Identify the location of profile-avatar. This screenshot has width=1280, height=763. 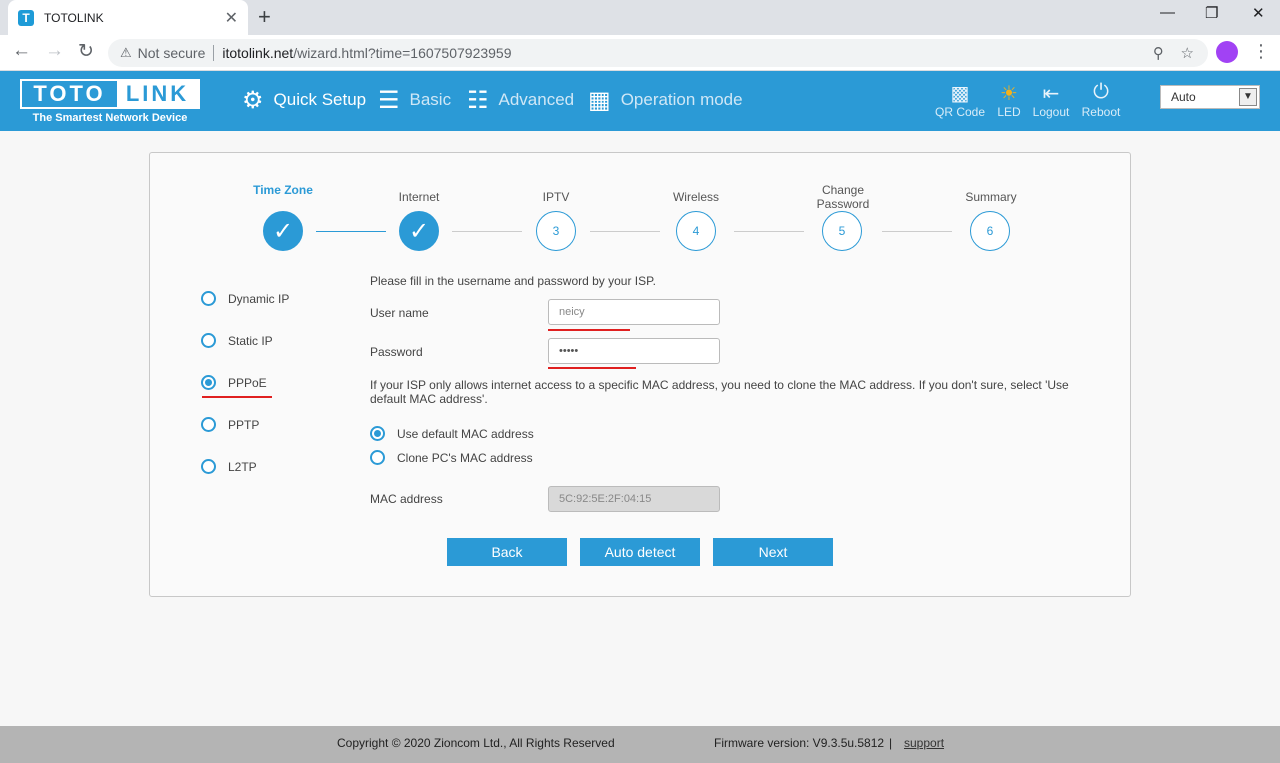
(1227, 52).